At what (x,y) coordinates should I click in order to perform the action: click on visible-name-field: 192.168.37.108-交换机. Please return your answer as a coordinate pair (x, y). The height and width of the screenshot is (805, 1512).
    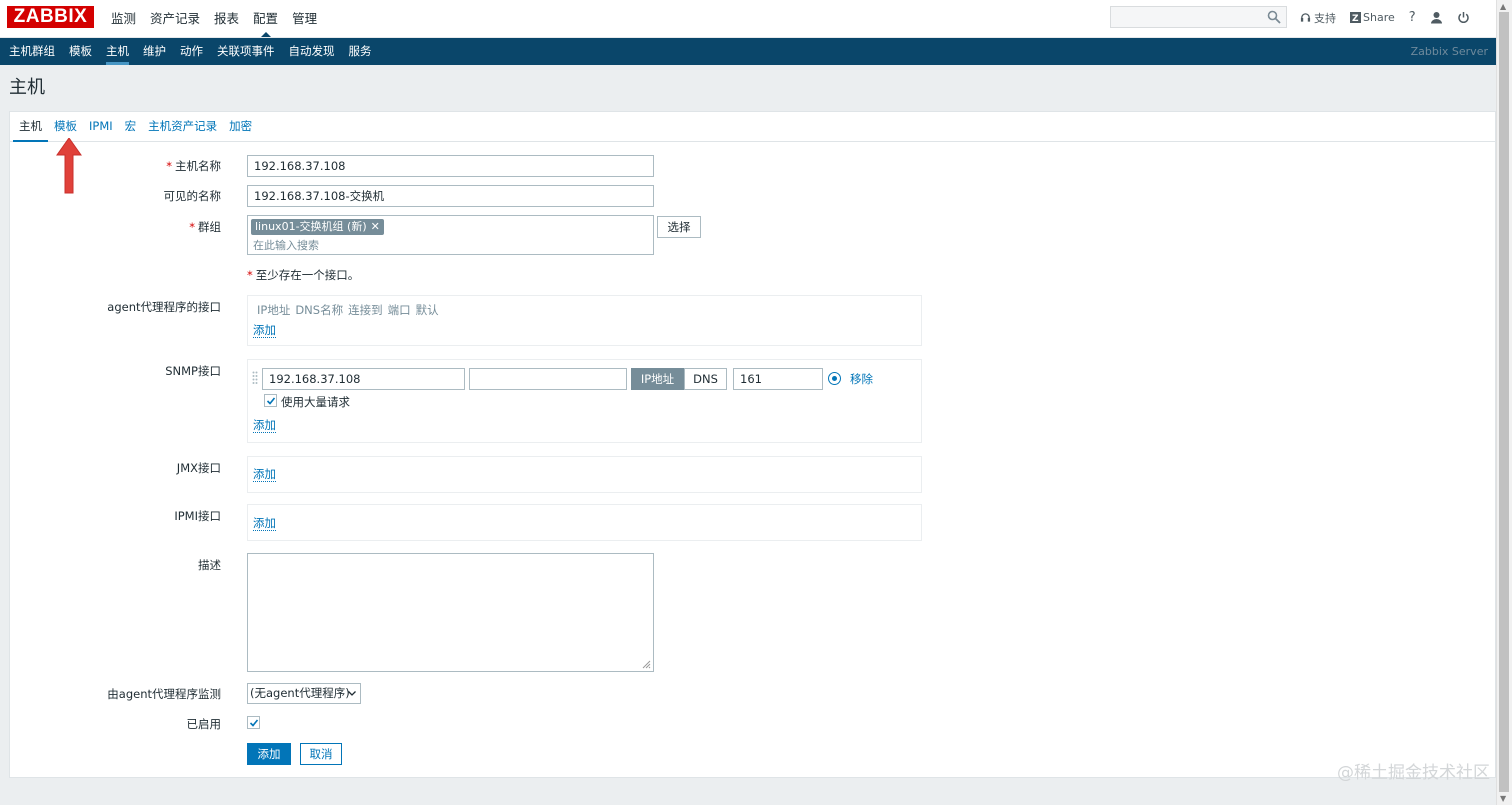
    Looking at the image, I should click on (450, 196).